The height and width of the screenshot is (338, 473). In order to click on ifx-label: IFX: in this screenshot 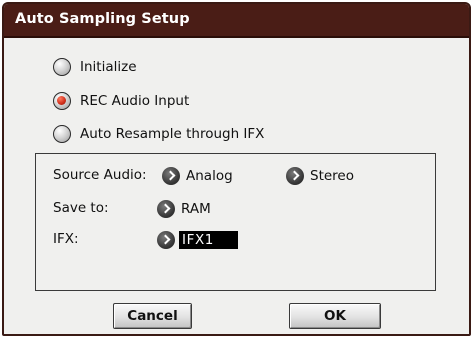, I will do `click(66, 239)`.